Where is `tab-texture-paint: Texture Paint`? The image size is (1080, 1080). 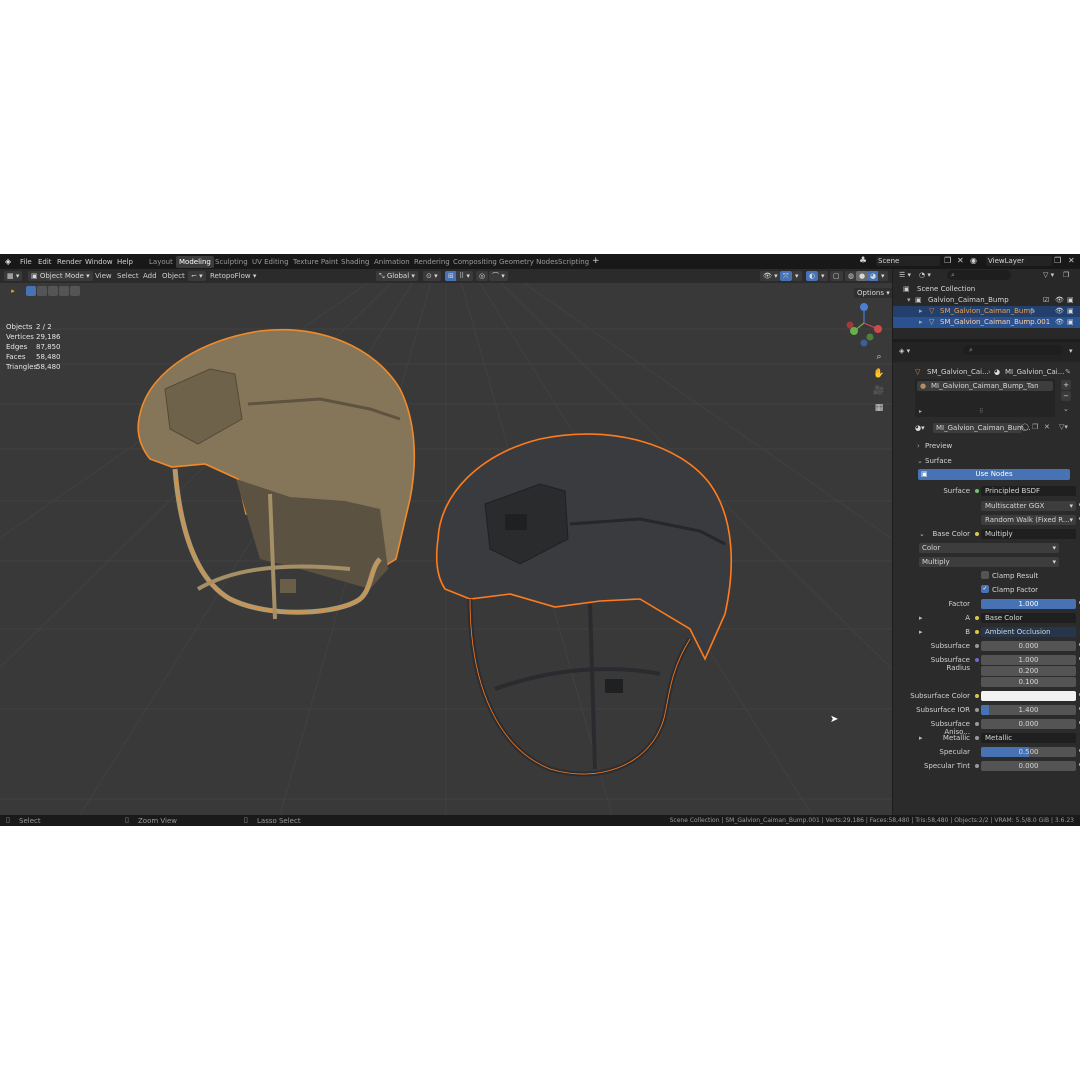
tab-texture-paint: Texture Paint is located at coordinates (315, 262).